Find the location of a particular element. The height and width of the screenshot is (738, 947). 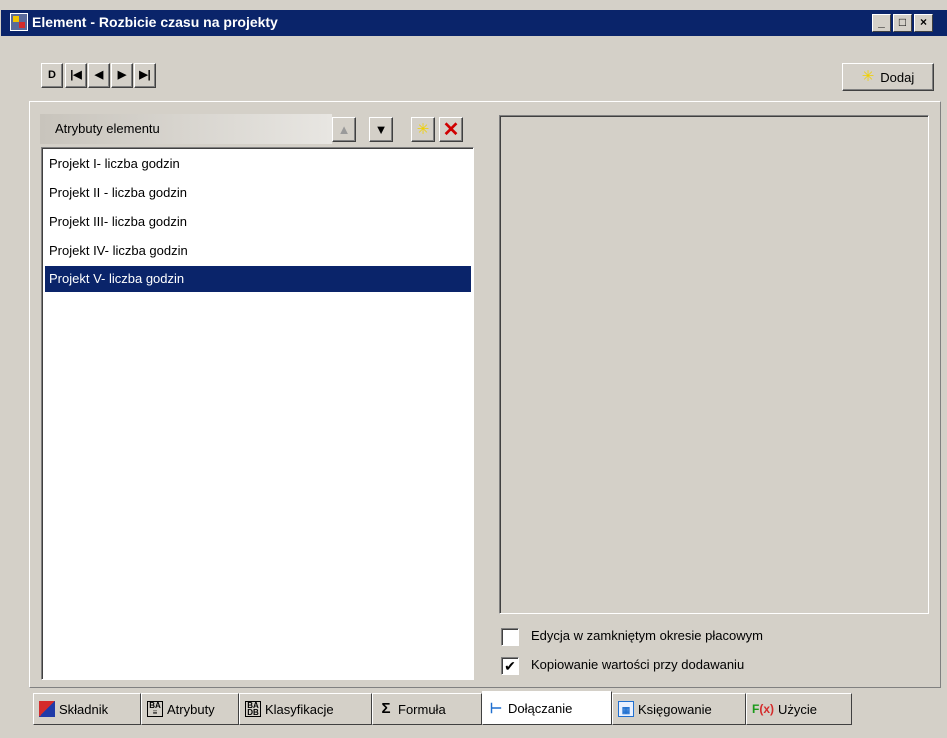

window-title: Element - Rozbicie czasu na projekty is located at coordinates (155, 22).